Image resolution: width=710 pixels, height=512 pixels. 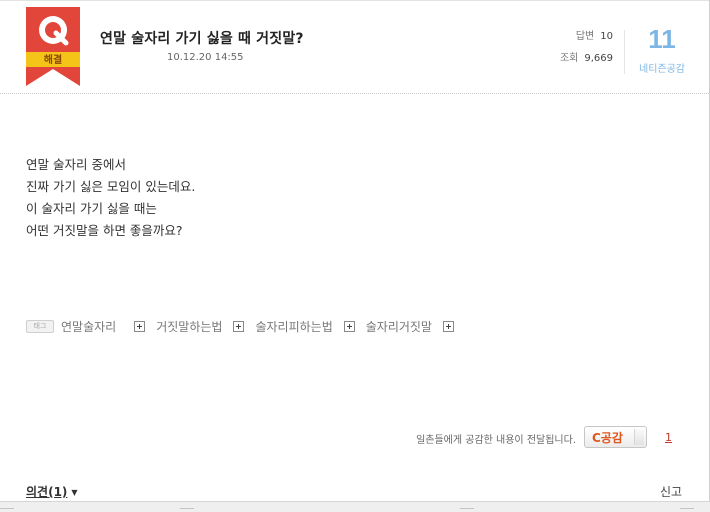 What do you see at coordinates (399, 326) in the screenshot?
I see `tag-item: 술자리거짓말` at bounding box center [399, 326].